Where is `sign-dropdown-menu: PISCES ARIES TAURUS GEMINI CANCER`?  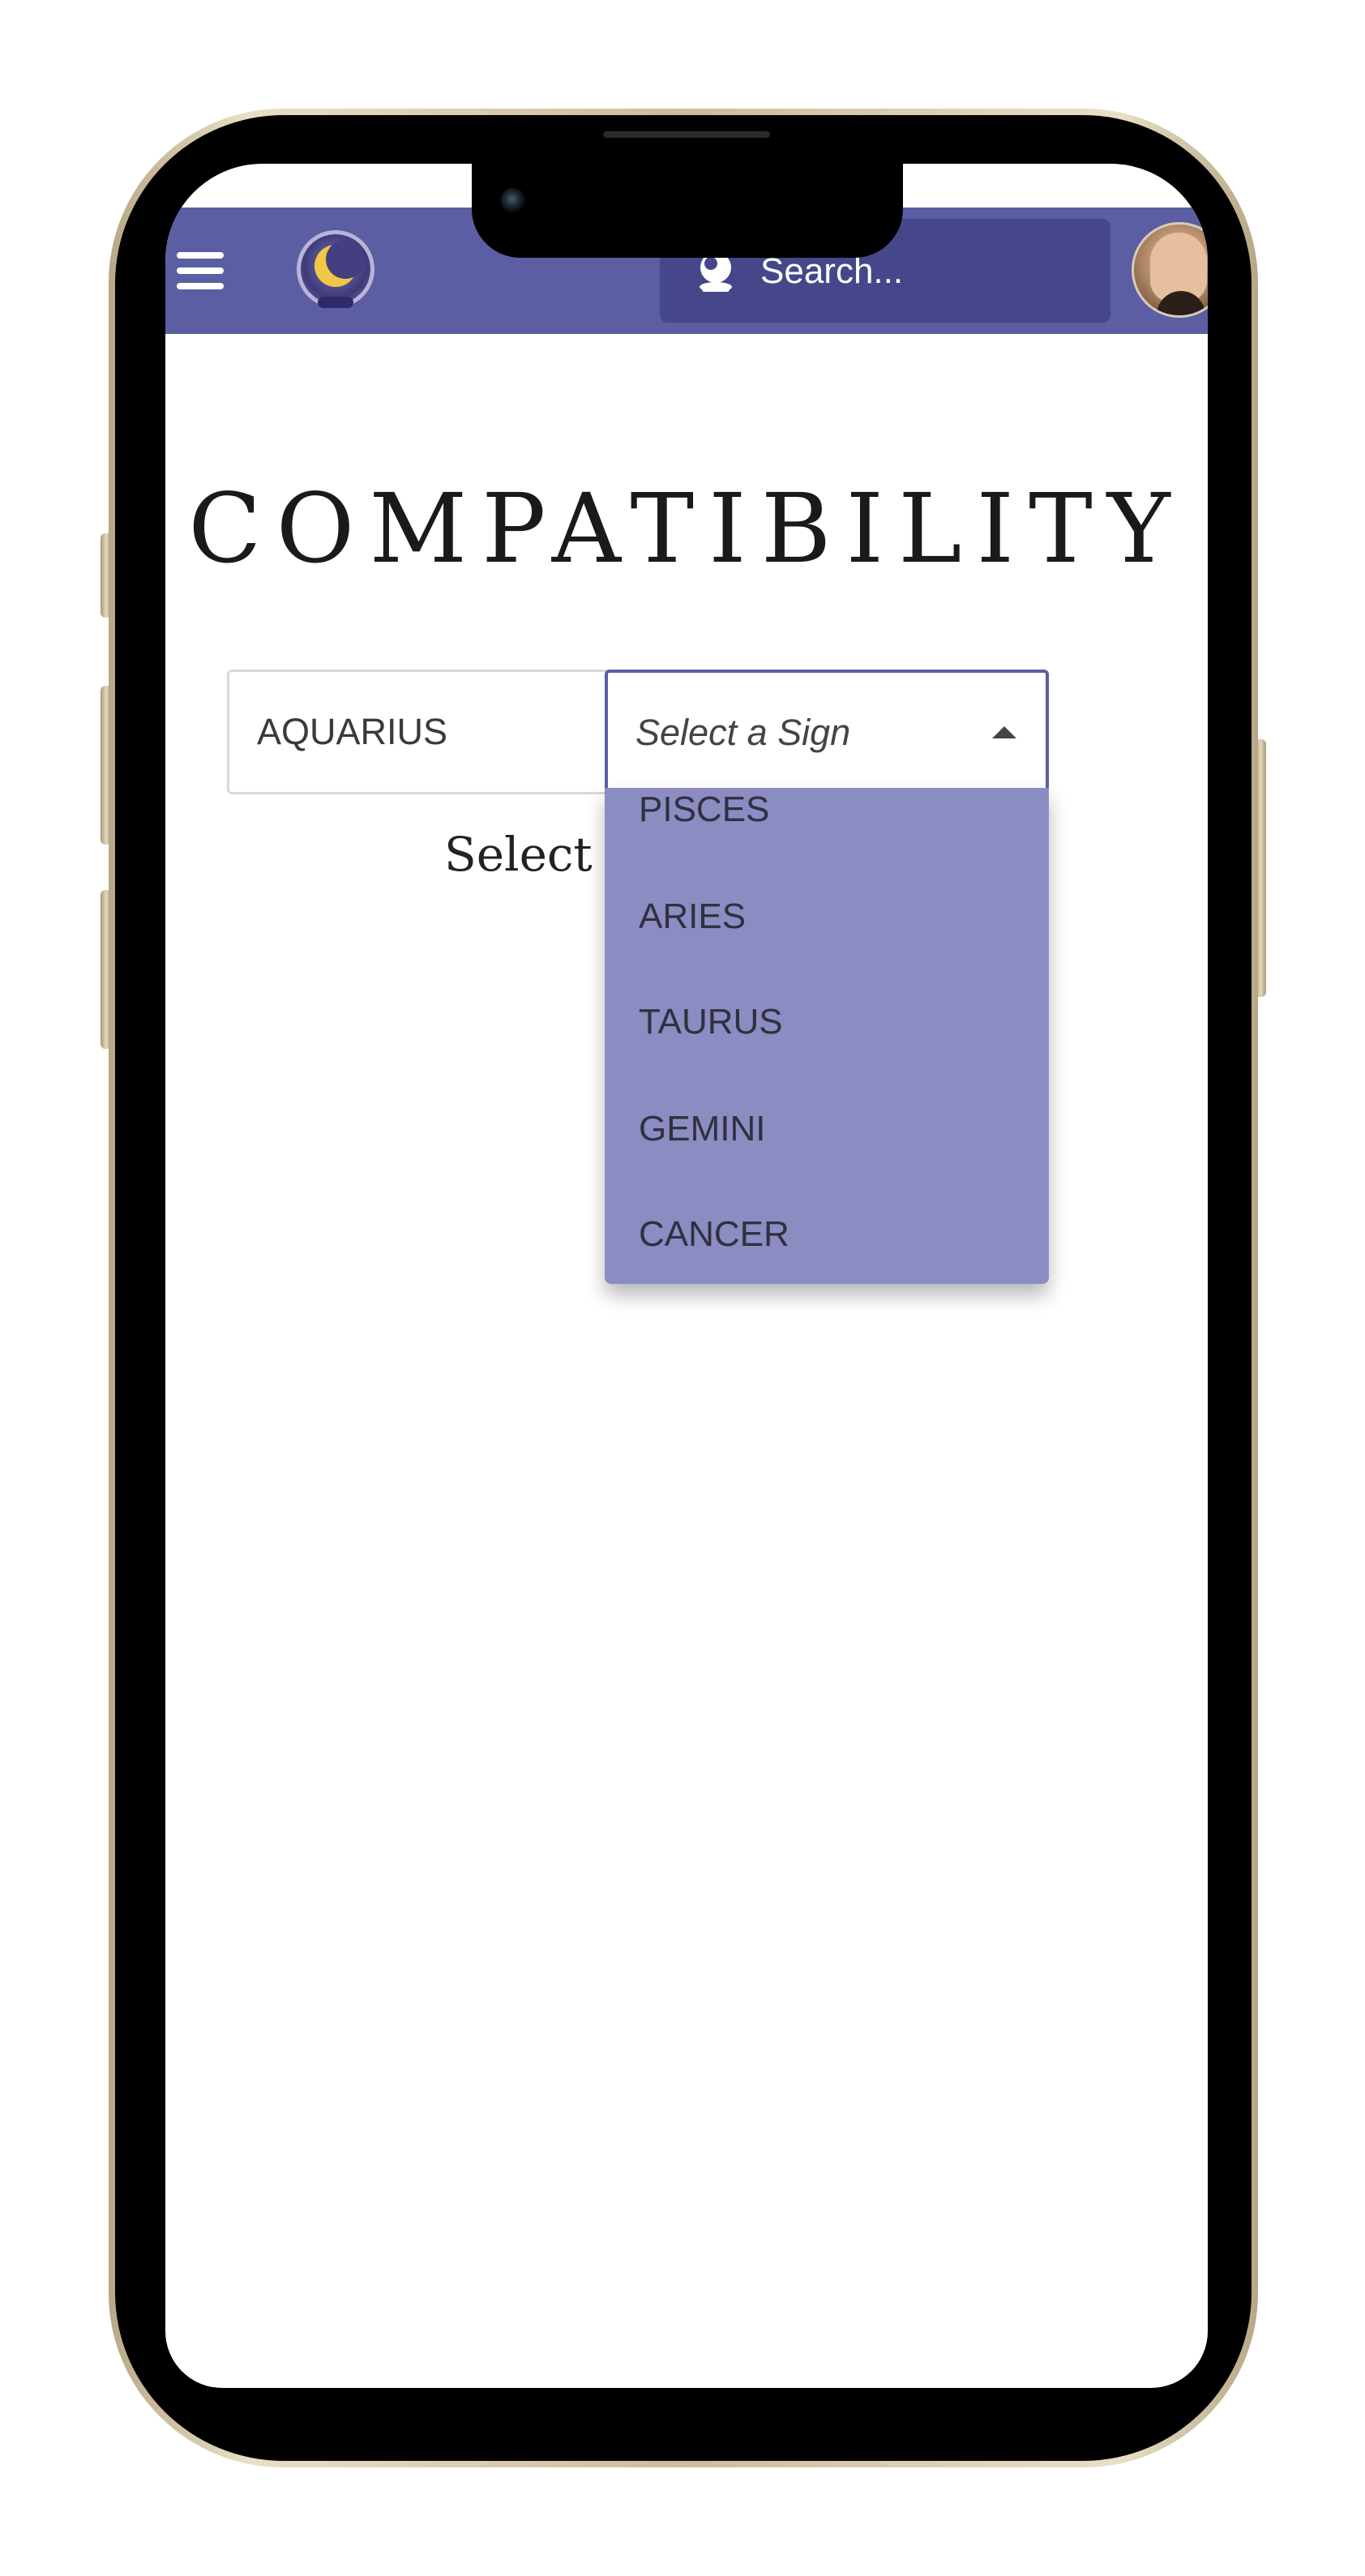 sign-dropdown-menu: PISCES ARIES TAURUS GEMINI CANCER is located at coordinates (827, 1036).